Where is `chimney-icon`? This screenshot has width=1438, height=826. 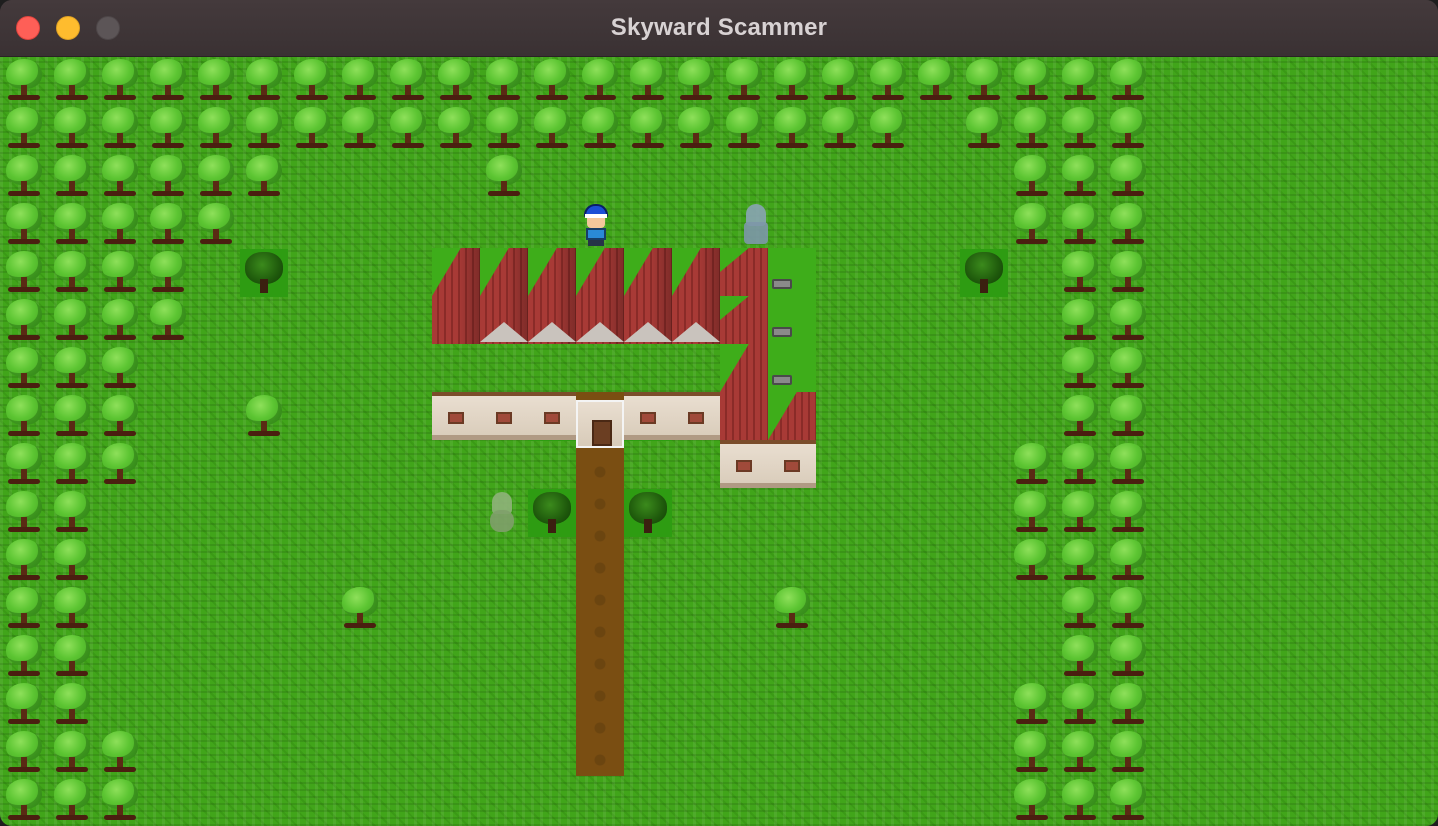 chimney-icon is located at coordinates (782, 284).